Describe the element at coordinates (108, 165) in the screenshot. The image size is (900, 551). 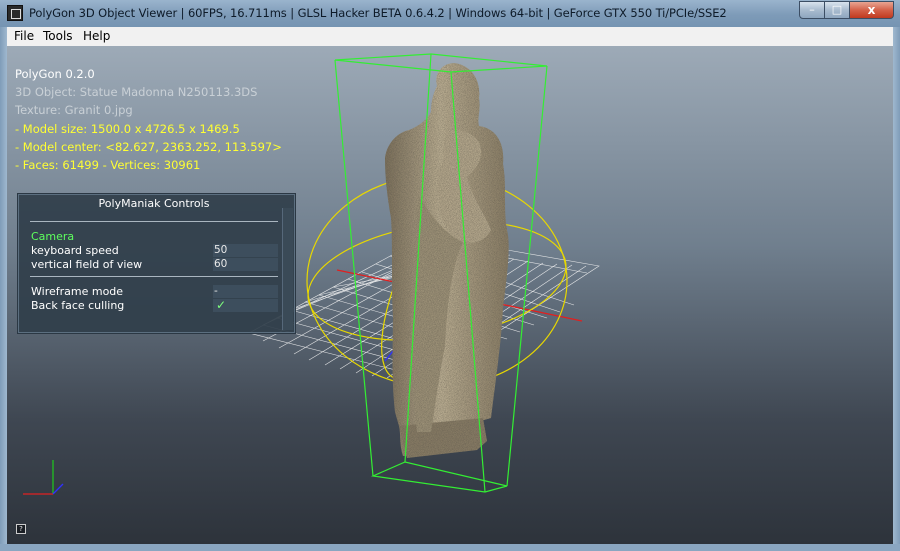
I see `faces-vertices: - Faces: 61499 - Vertices: 30961` at that location.